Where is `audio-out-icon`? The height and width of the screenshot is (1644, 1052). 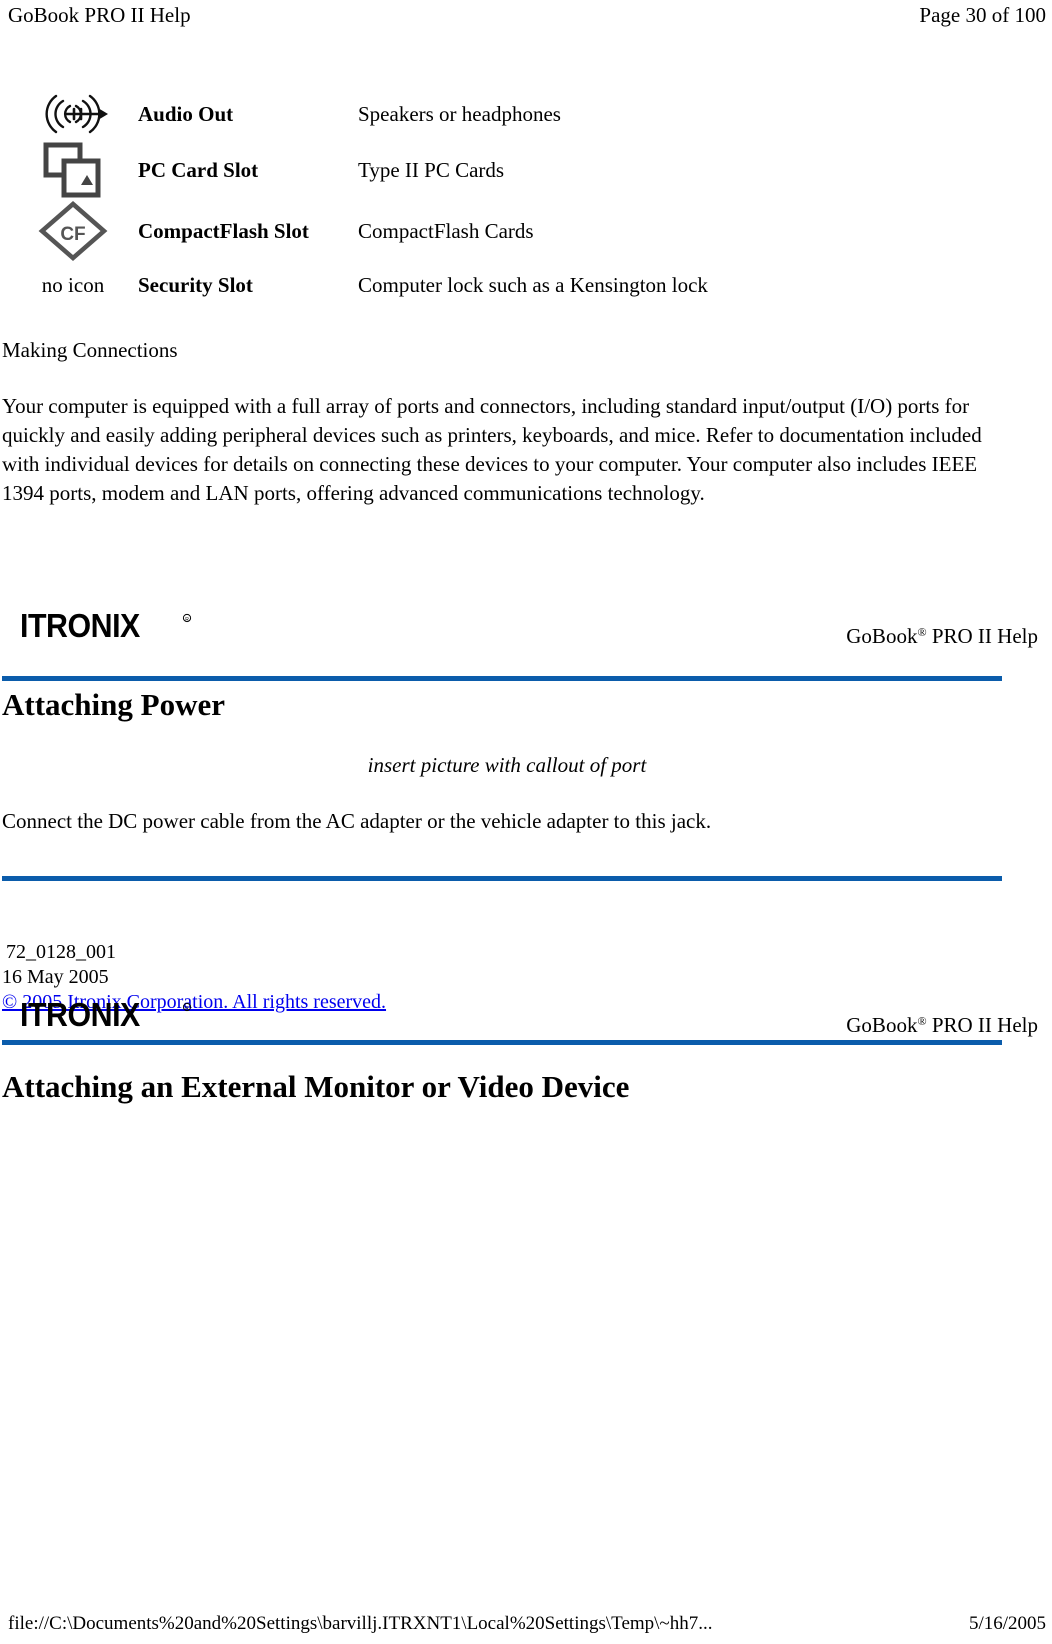 audio-out-icon is located at coordinates (73, 114).